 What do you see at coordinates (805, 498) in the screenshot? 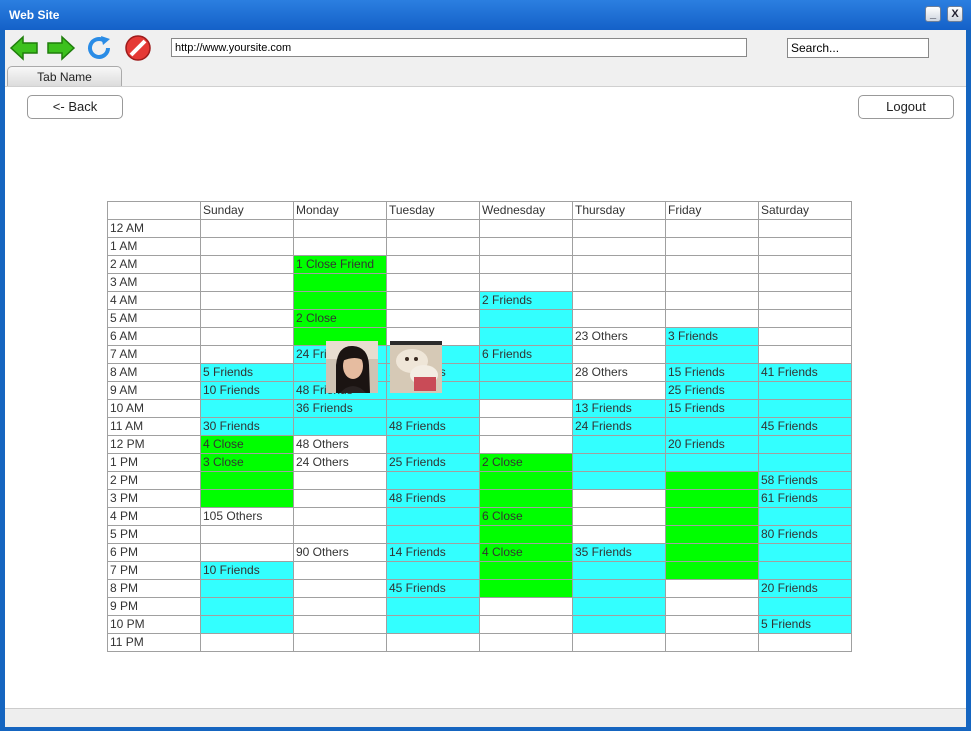
I see `schedule-cell: 61 Friends` at bounding box center [805, 498].